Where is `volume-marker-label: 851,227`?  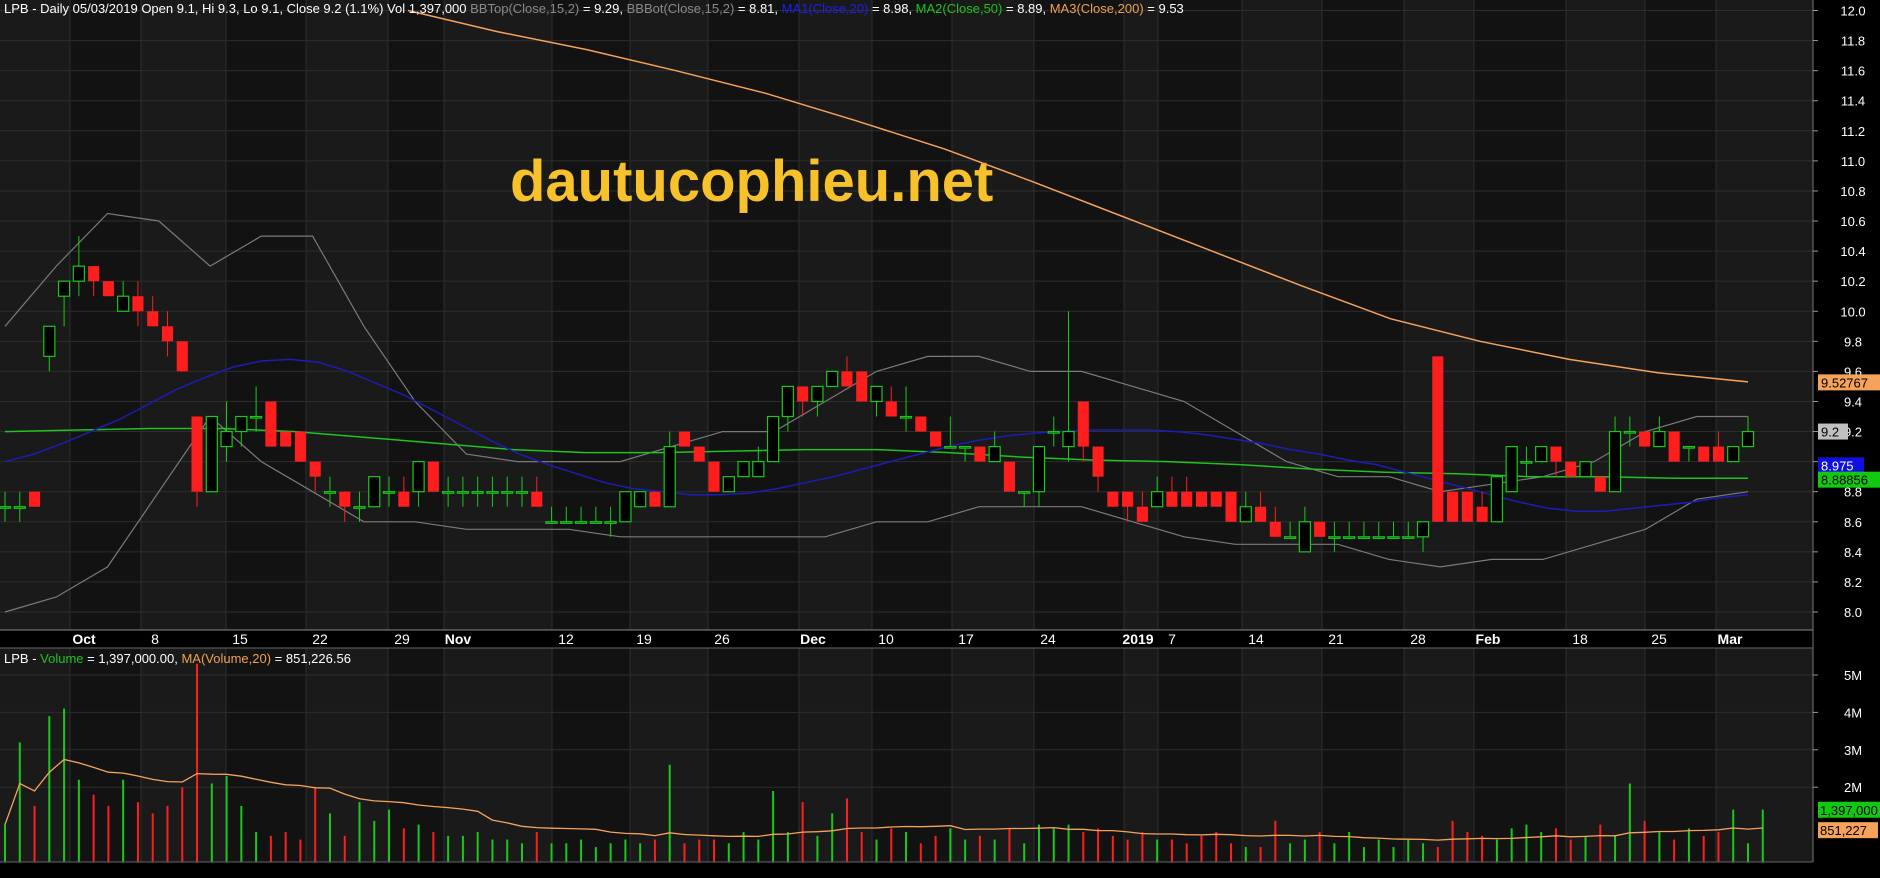
volume-marker-label: 851,227 is located at coordinates (1843, 830).